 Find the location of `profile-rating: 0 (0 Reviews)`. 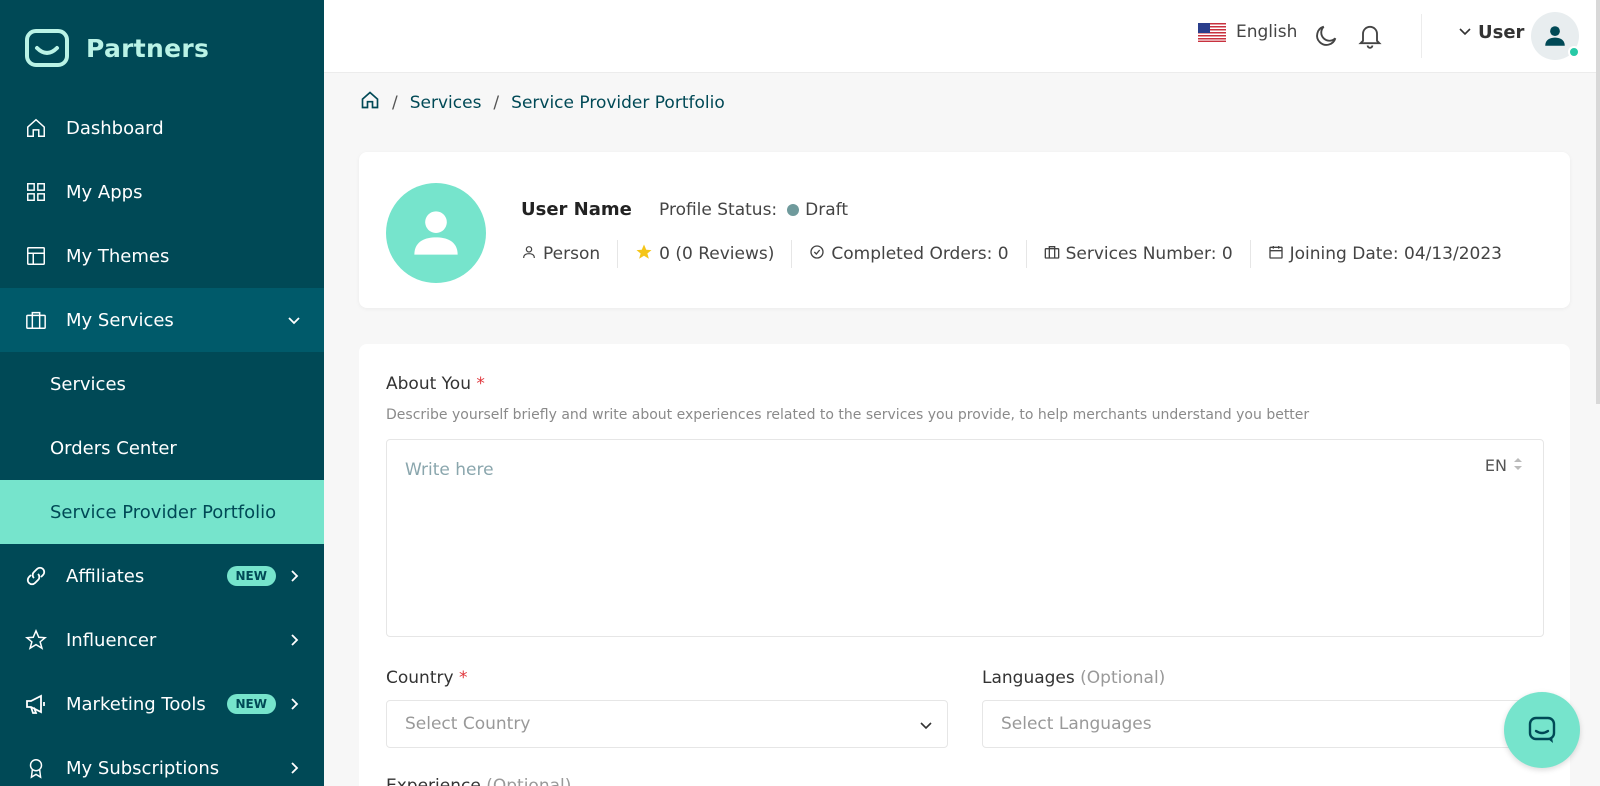

profile-rating: 0 (0 Reviews) is located at coordinates (704, 254).